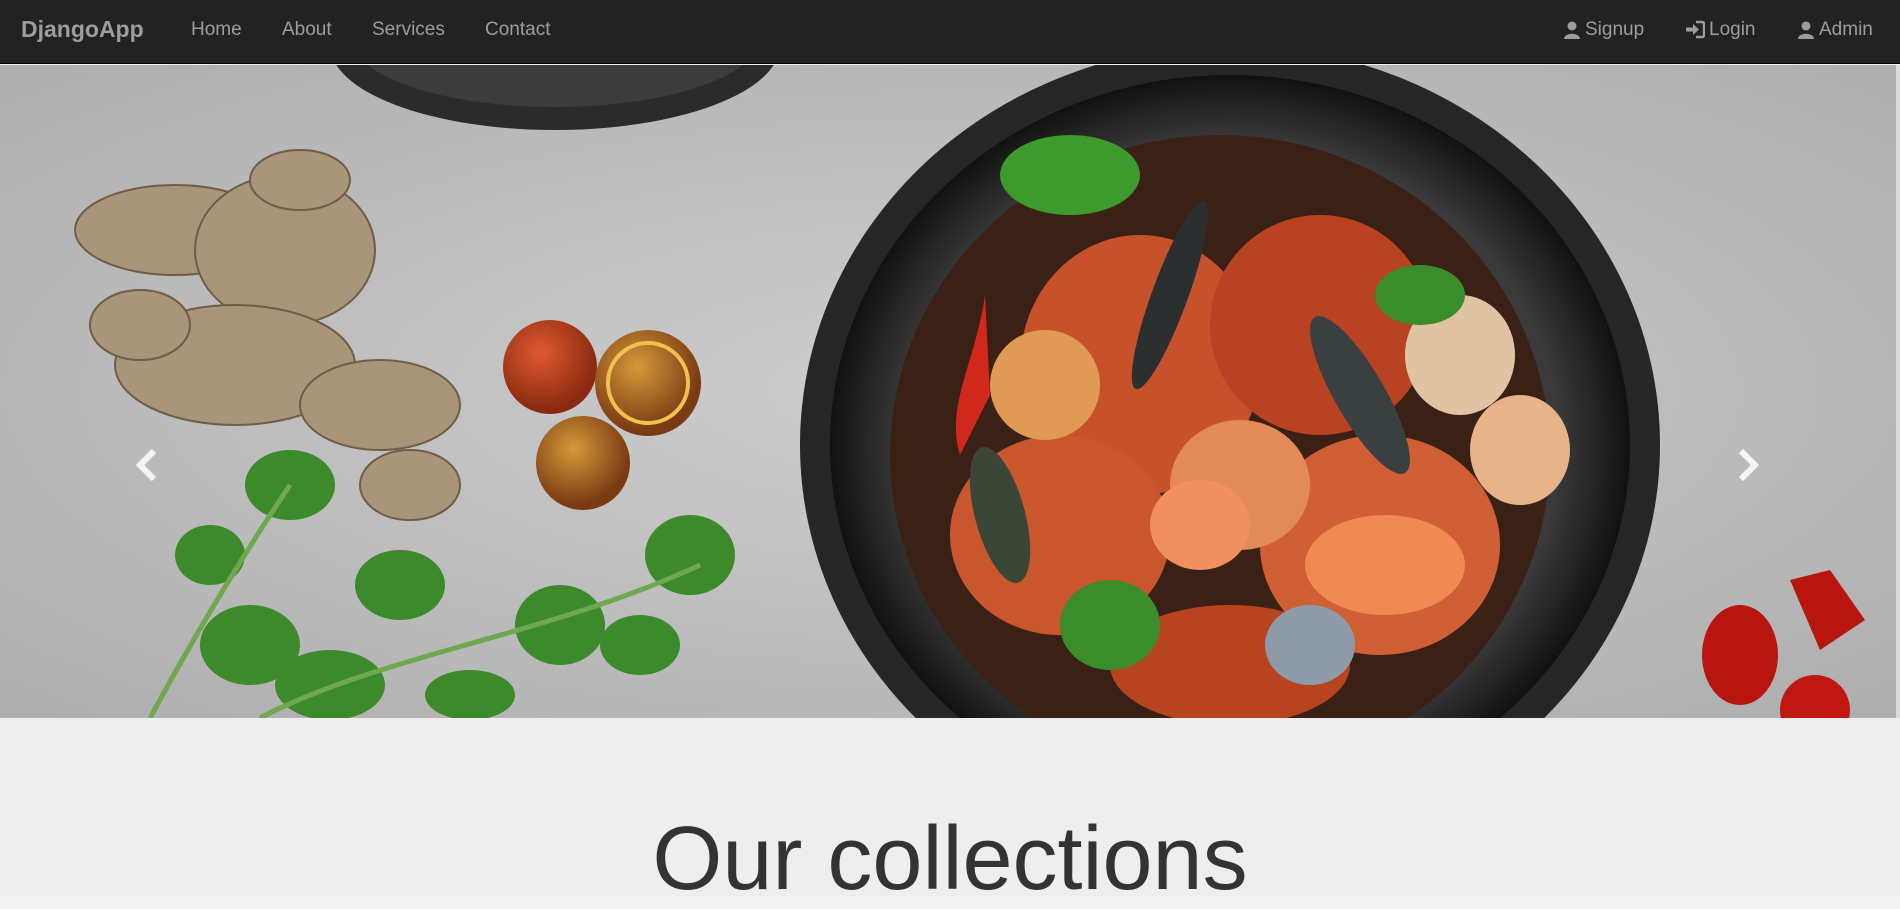  Describe the element at coordinates (216, 30) in the screenshot. I see `nav-link-home: Home` at that location.